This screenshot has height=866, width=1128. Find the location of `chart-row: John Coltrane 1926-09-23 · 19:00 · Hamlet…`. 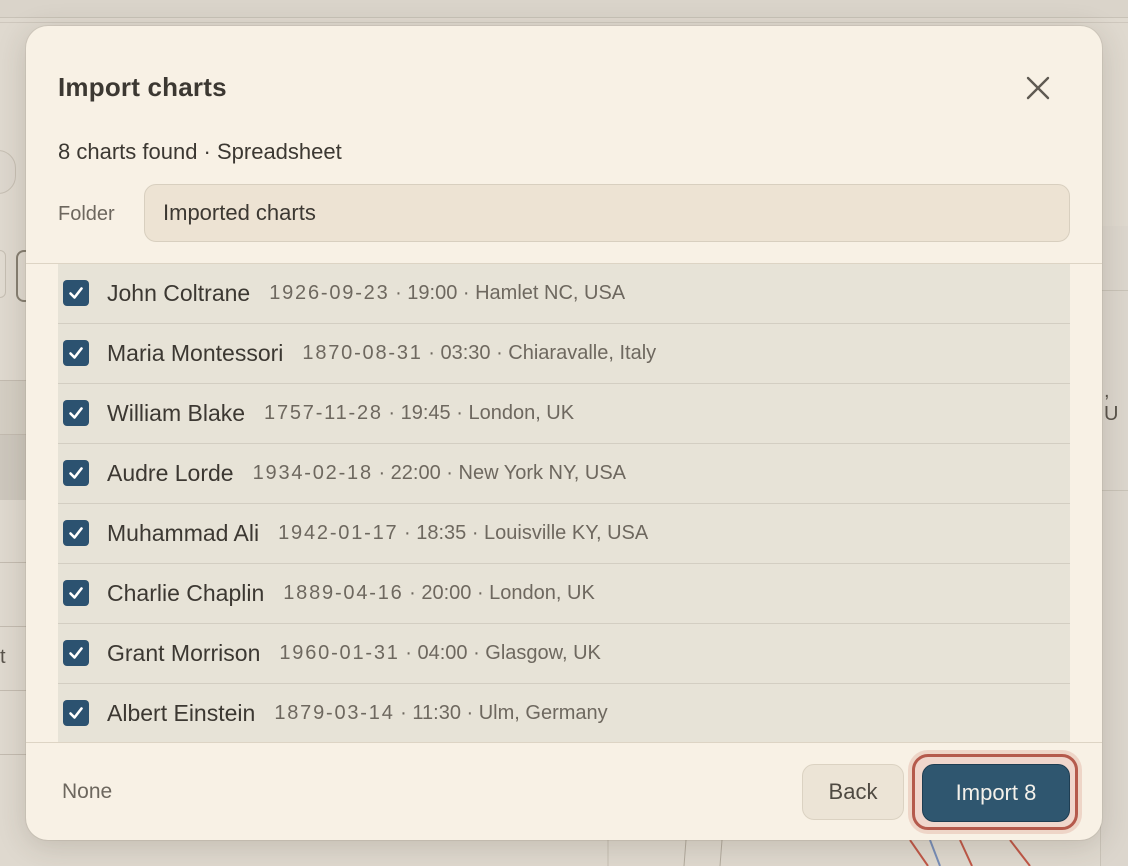

chart-row: John Coltrane 1926-09-23 · 19:00 · Hamlet… is located at coordinates (564, 294).